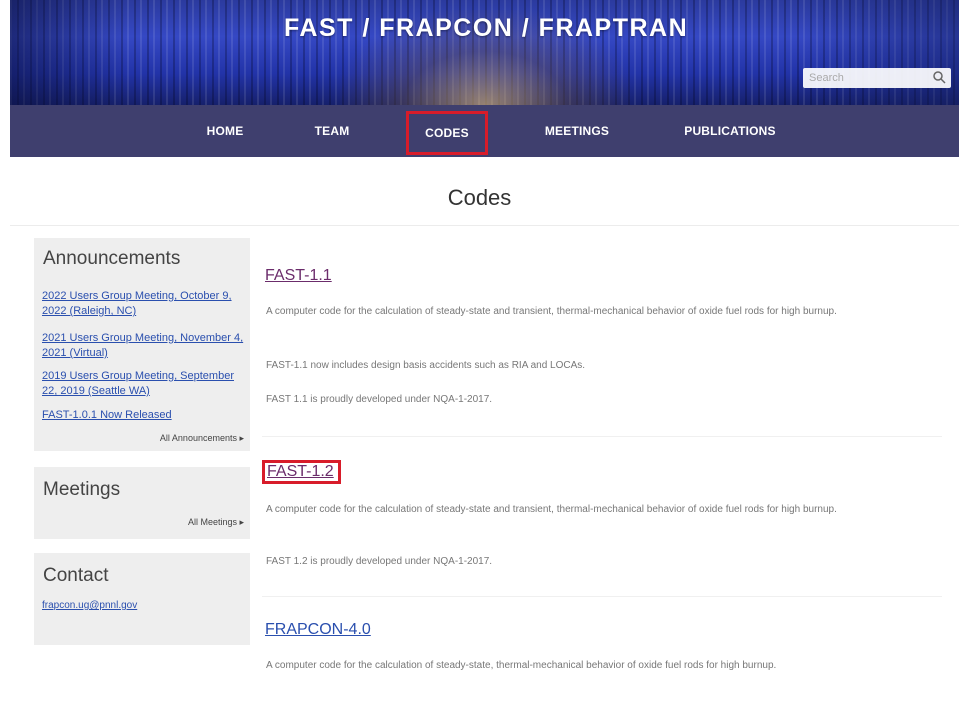  What do you see at coordinates (486, 28) in the screenshot?
I see `site-title: FAST / FRAPCON / FRAPTRAN` at bounding box center [486, 28].